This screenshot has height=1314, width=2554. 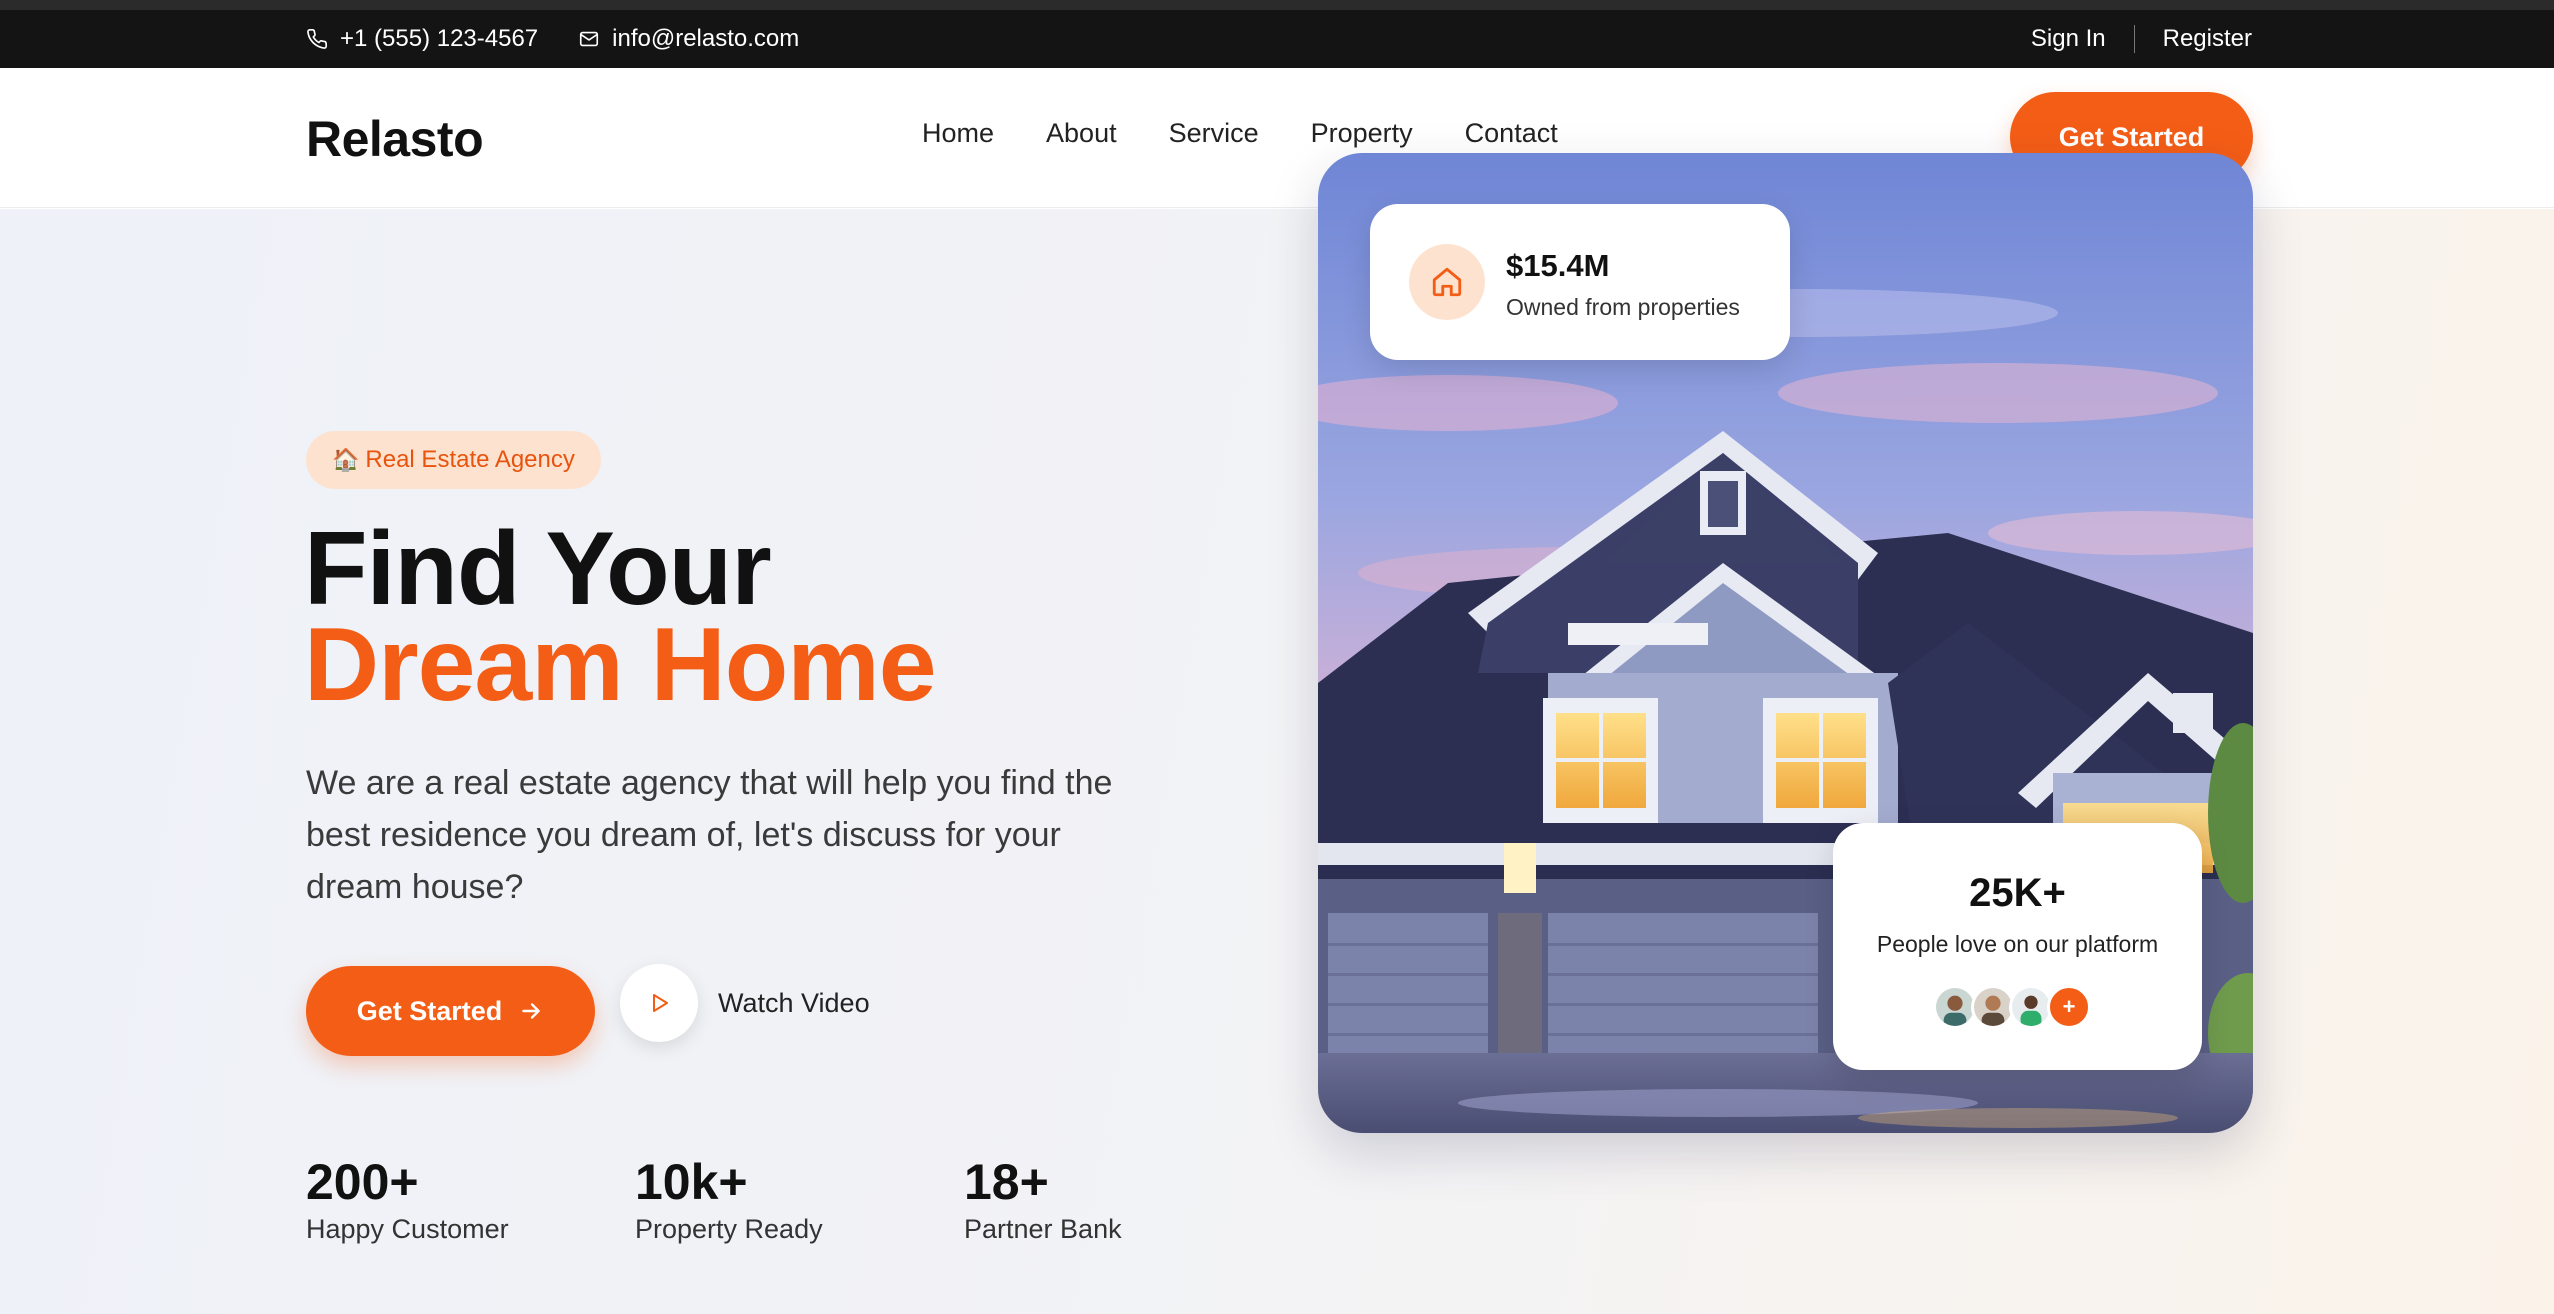 I want to click on stat-value: 10k+, so click(x=691, y=1182).